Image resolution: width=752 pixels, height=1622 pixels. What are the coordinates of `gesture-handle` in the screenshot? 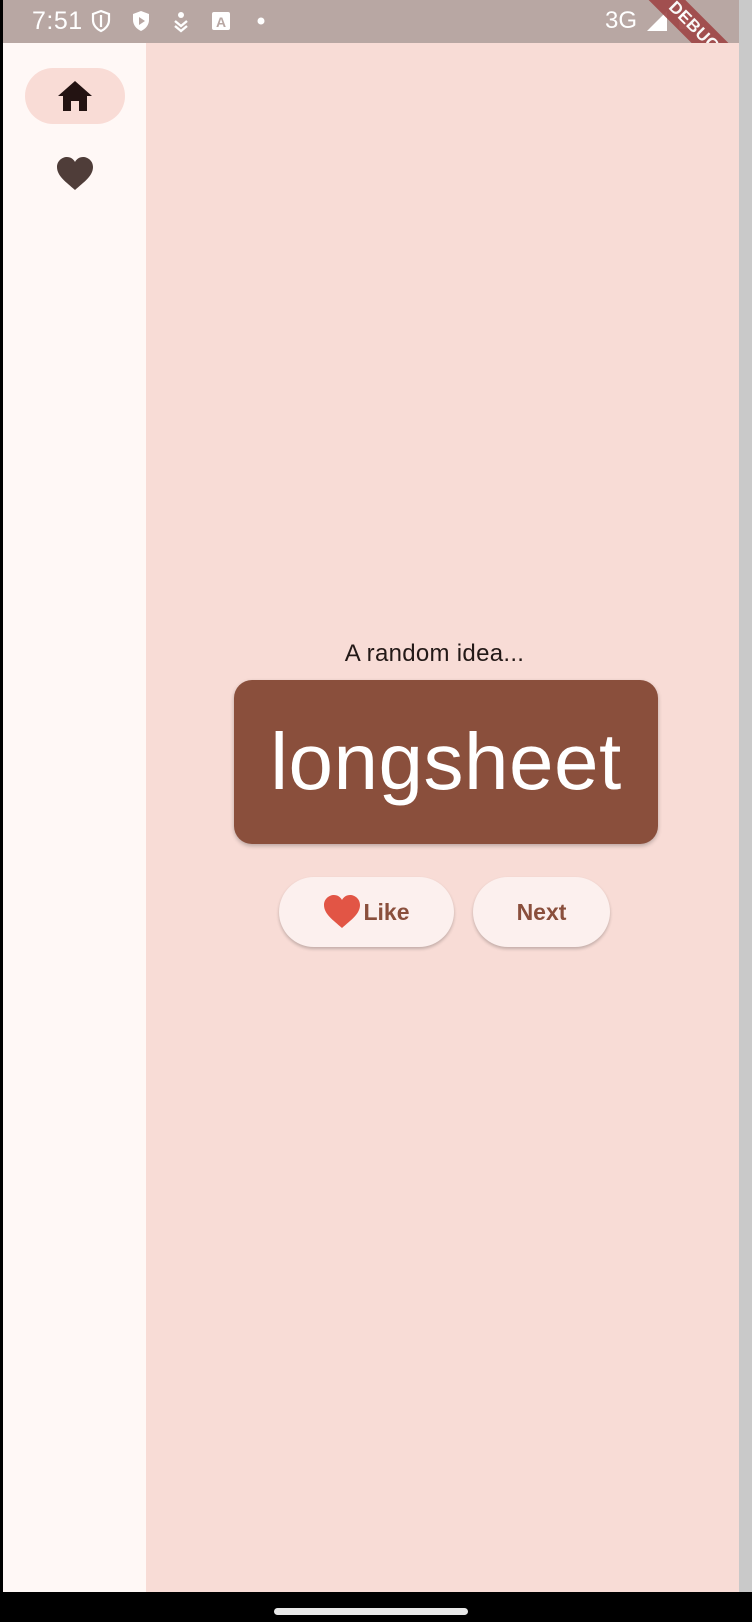 It's located at (371, 1611).